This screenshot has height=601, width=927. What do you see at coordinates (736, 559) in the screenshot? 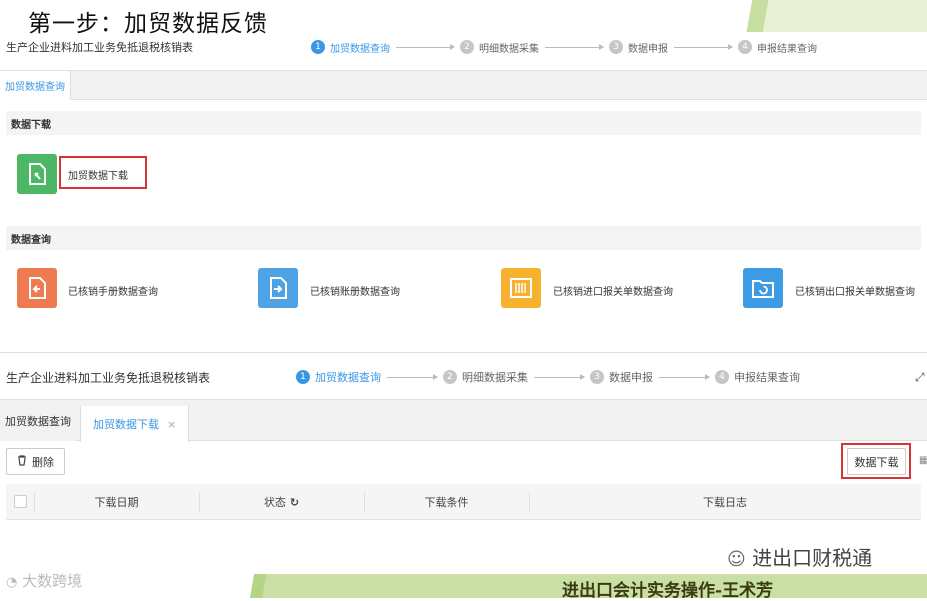
I see `wechat-icon: ☺` at bounding box center [736, 559].